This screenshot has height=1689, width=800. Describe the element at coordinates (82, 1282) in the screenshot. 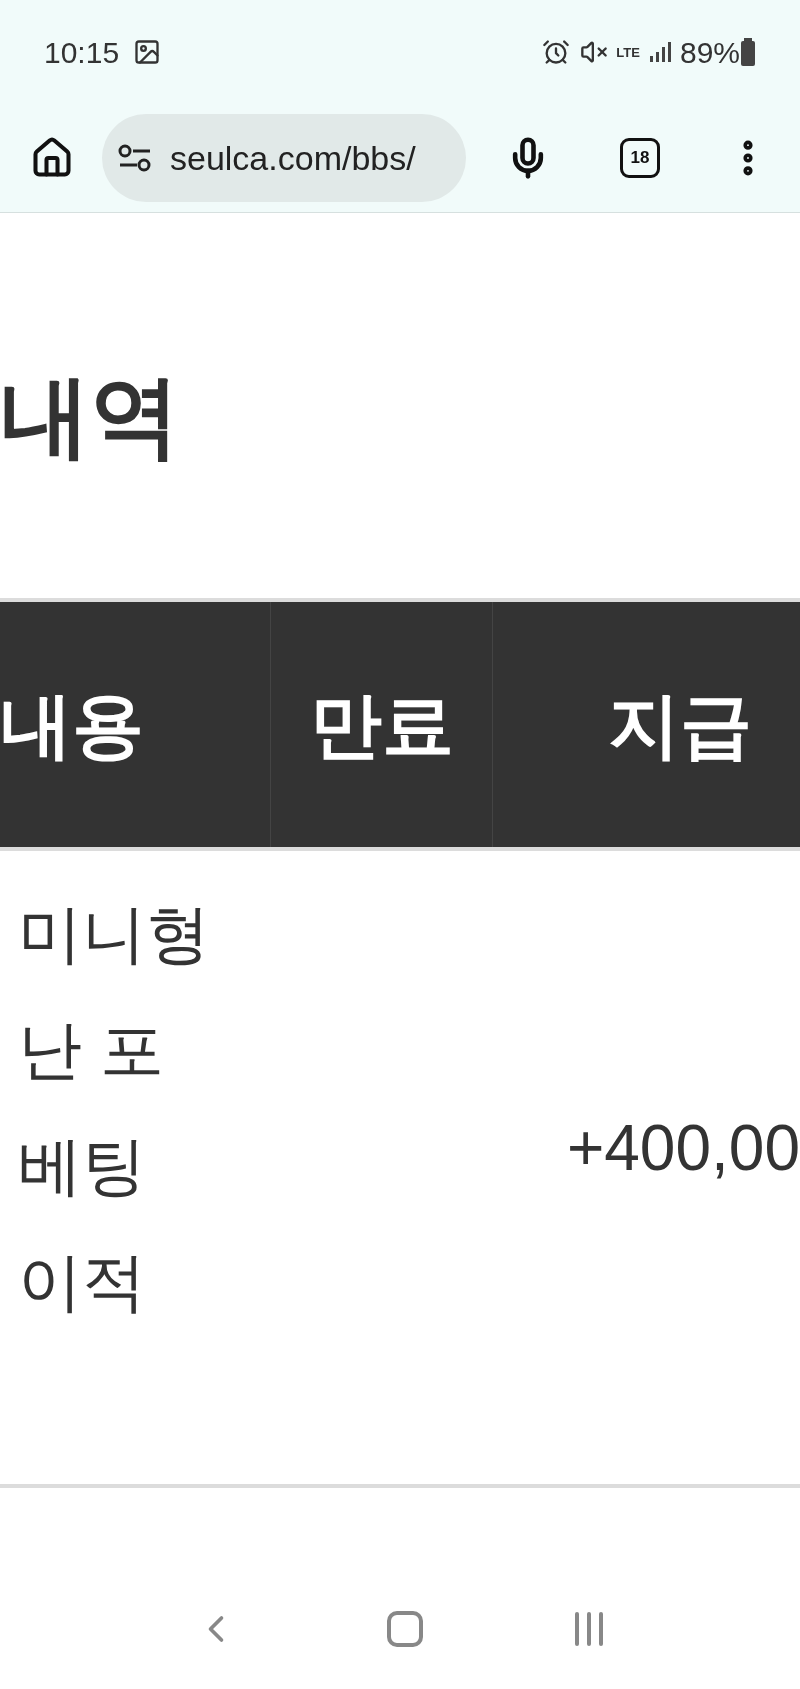

I see `content-line: 이적` at that location.